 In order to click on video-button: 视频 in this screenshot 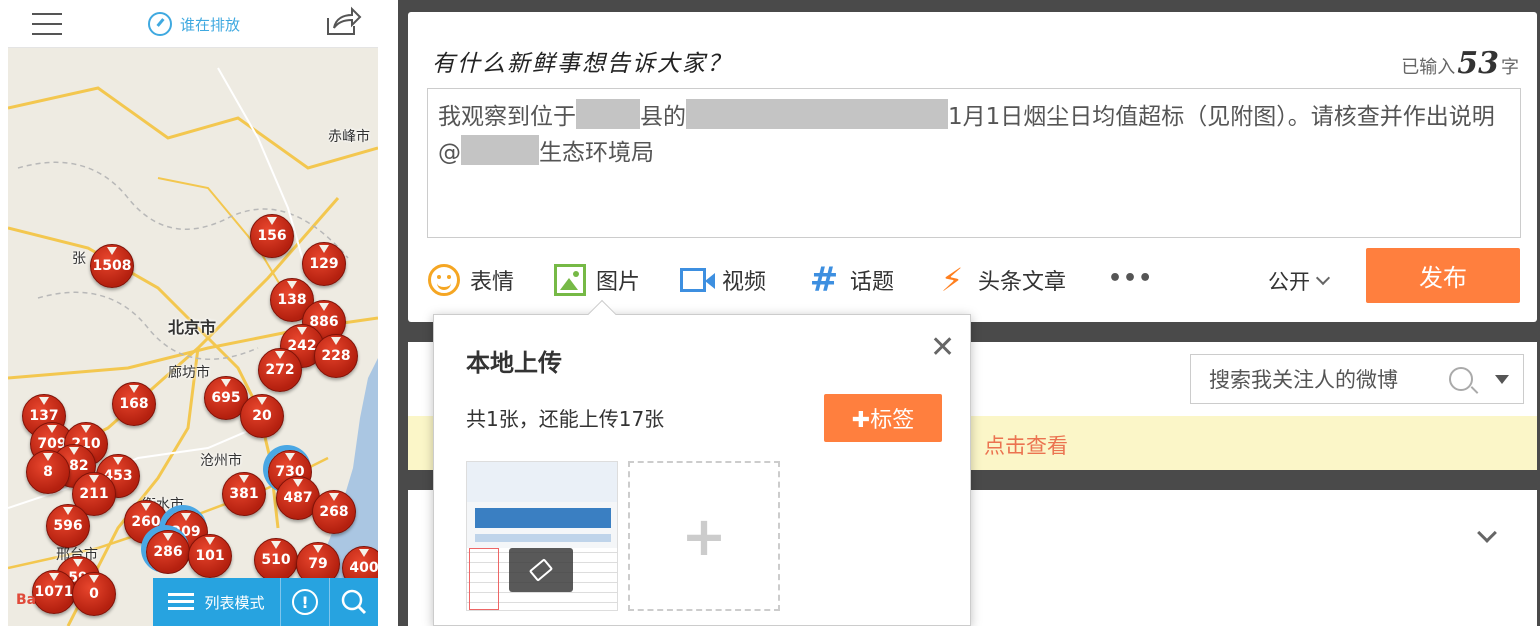, I will do `click(723, 280)`.